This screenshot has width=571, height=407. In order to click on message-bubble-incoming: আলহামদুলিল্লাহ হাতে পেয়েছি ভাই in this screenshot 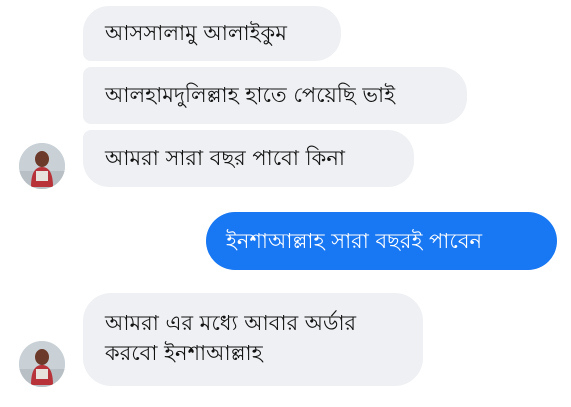, I will do `click(275, 95)`.